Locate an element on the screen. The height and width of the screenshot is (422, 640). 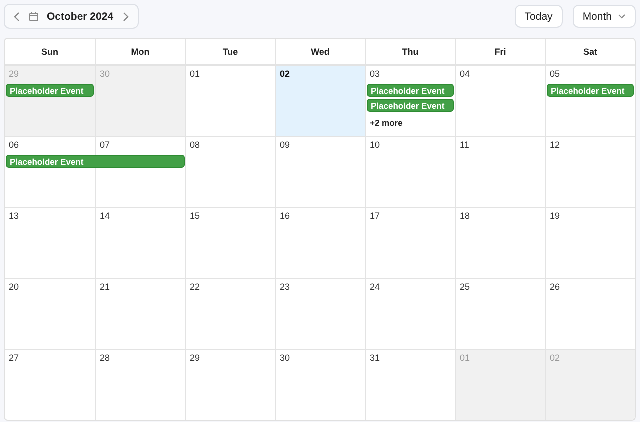
day-number: 09 is located at coordinates (285, 145).